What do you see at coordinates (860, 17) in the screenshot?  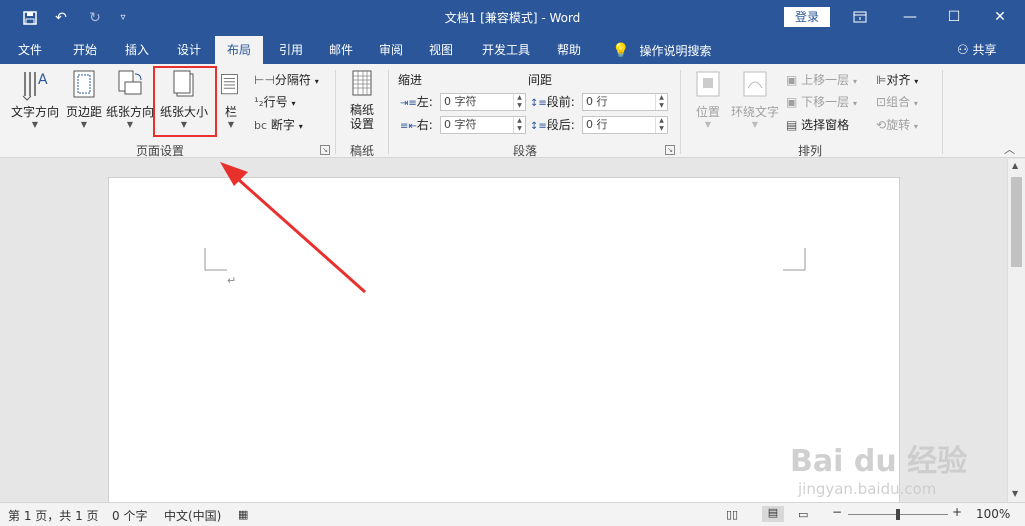 I see `ribbon-display-icon` at bounding box center [860, 17].